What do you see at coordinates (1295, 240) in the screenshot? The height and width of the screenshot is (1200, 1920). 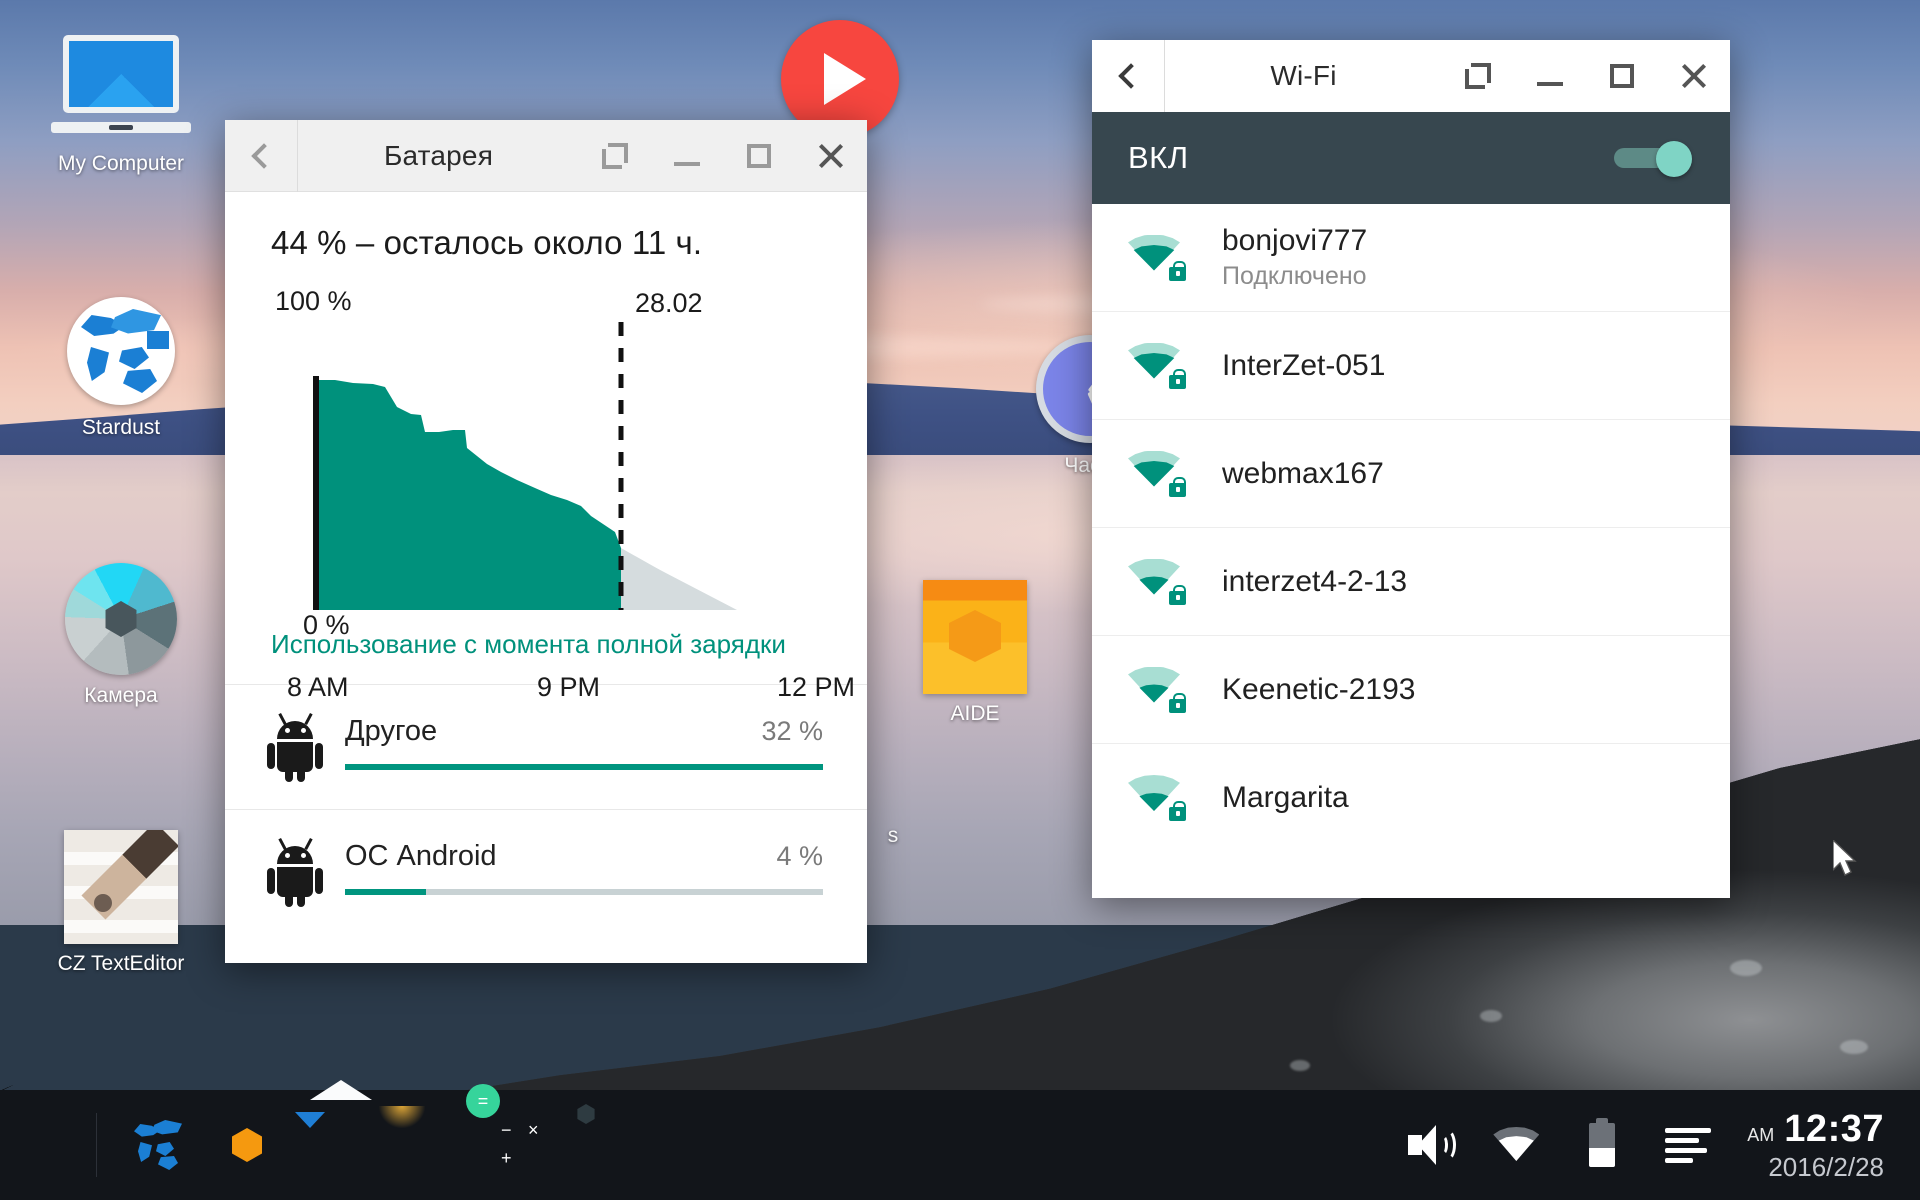 I see `wifi-ssid: bonjovi777` at bounding box center [1295, 240].